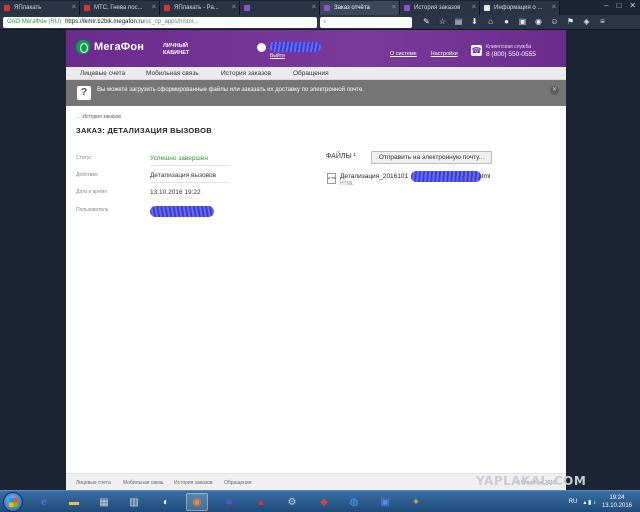 The image size is (640, 512). What do you see at coordinates (92, 210) in the screenshot?
I see `user-label: Пользователь` at bounding box center [92, 210].